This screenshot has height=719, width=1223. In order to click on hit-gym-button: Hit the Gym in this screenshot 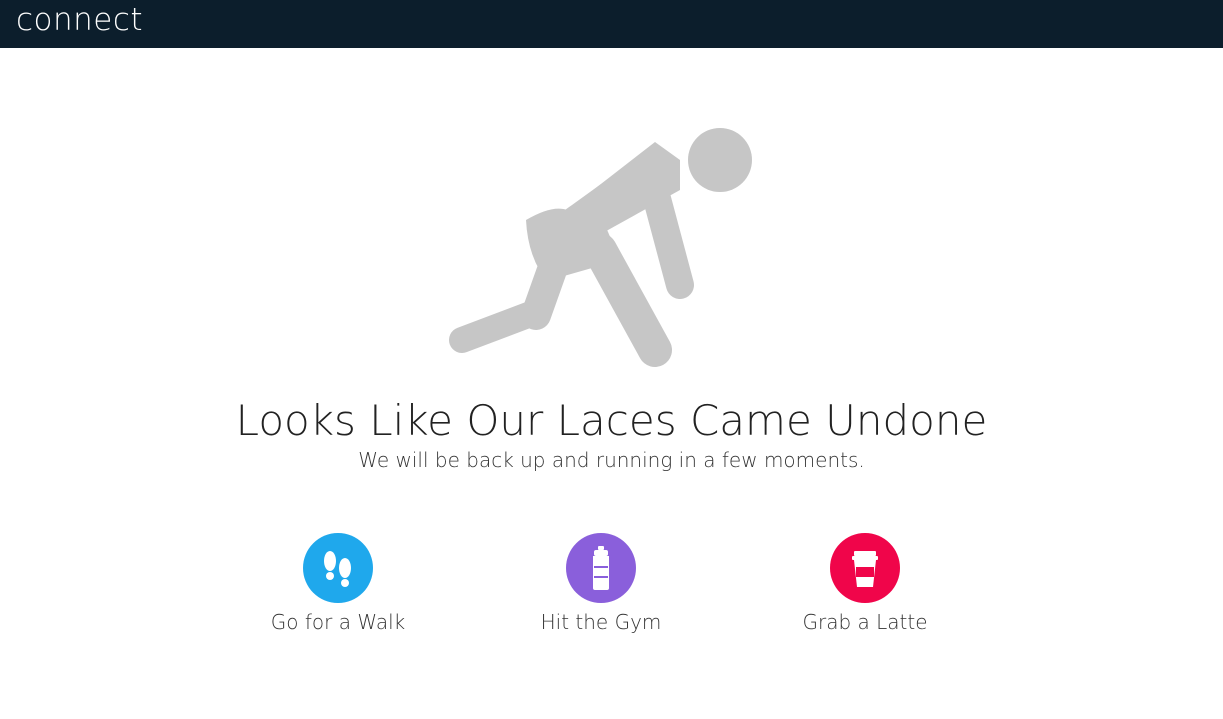, I will do `click(601, 585)`.